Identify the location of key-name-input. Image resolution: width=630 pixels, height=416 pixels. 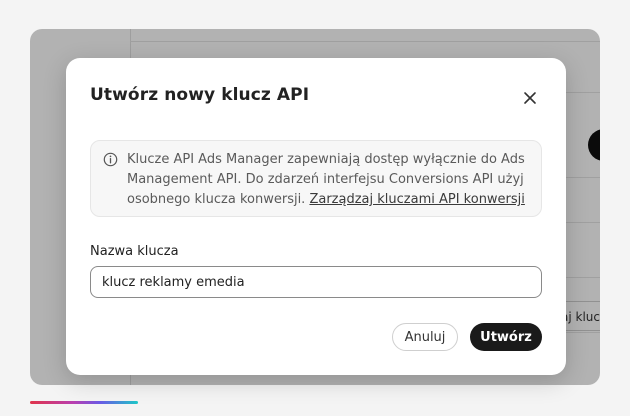
(316, 282).